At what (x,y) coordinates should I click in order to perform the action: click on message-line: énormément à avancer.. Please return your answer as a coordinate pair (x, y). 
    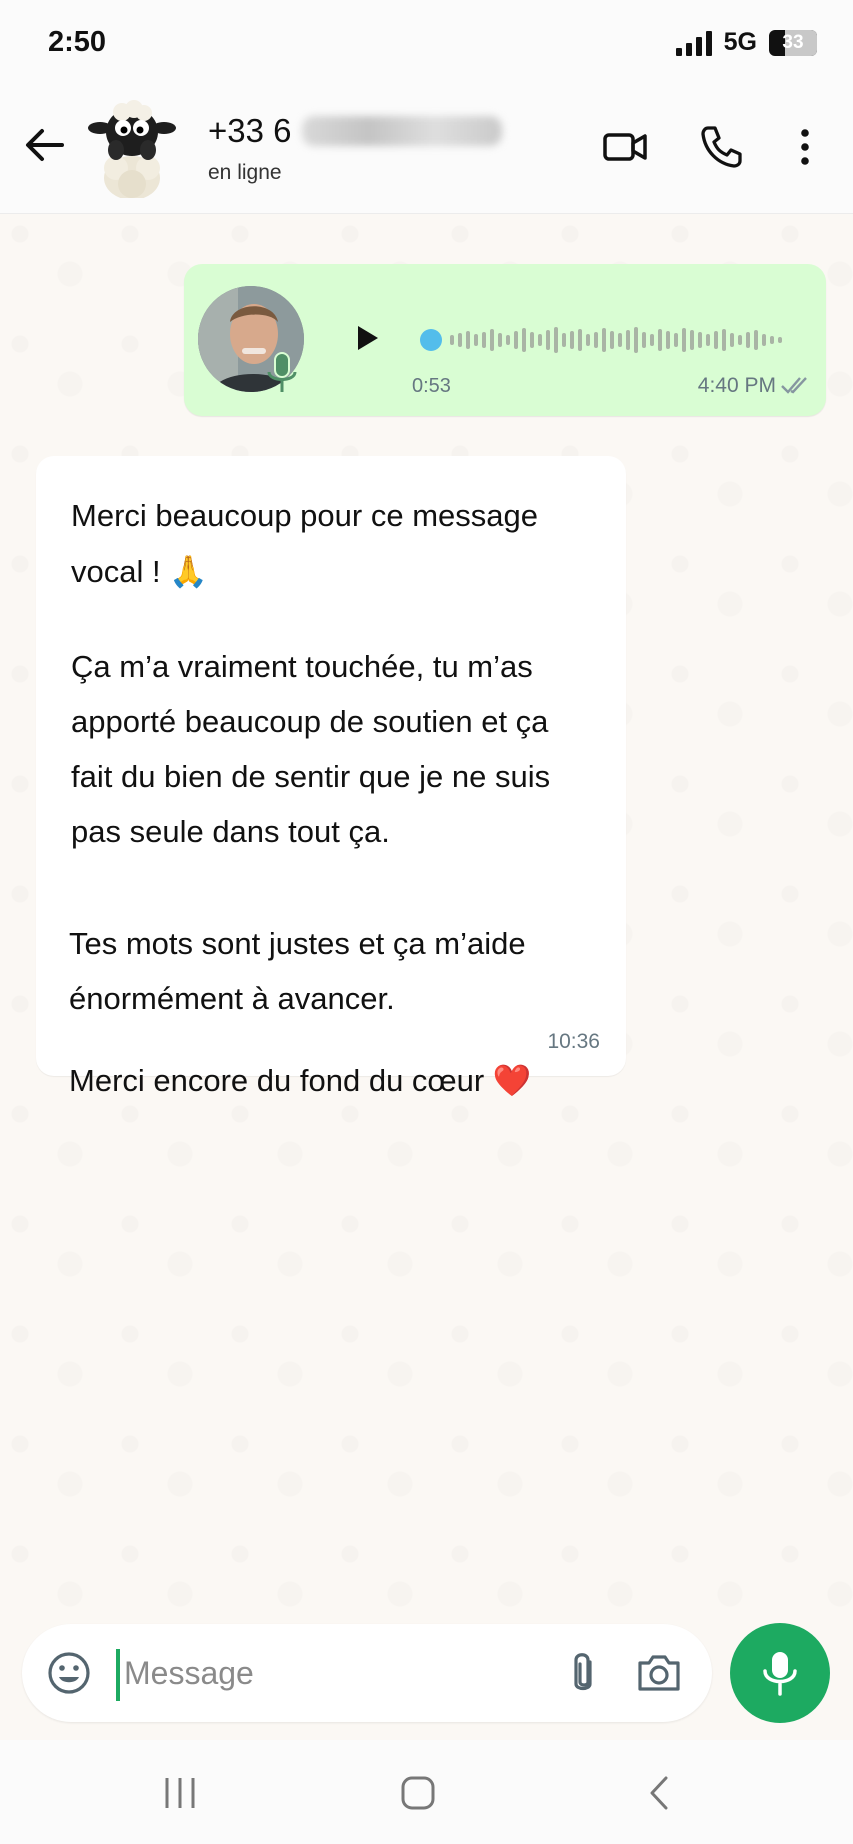
    Looking at the image, I should click on (232, 998).